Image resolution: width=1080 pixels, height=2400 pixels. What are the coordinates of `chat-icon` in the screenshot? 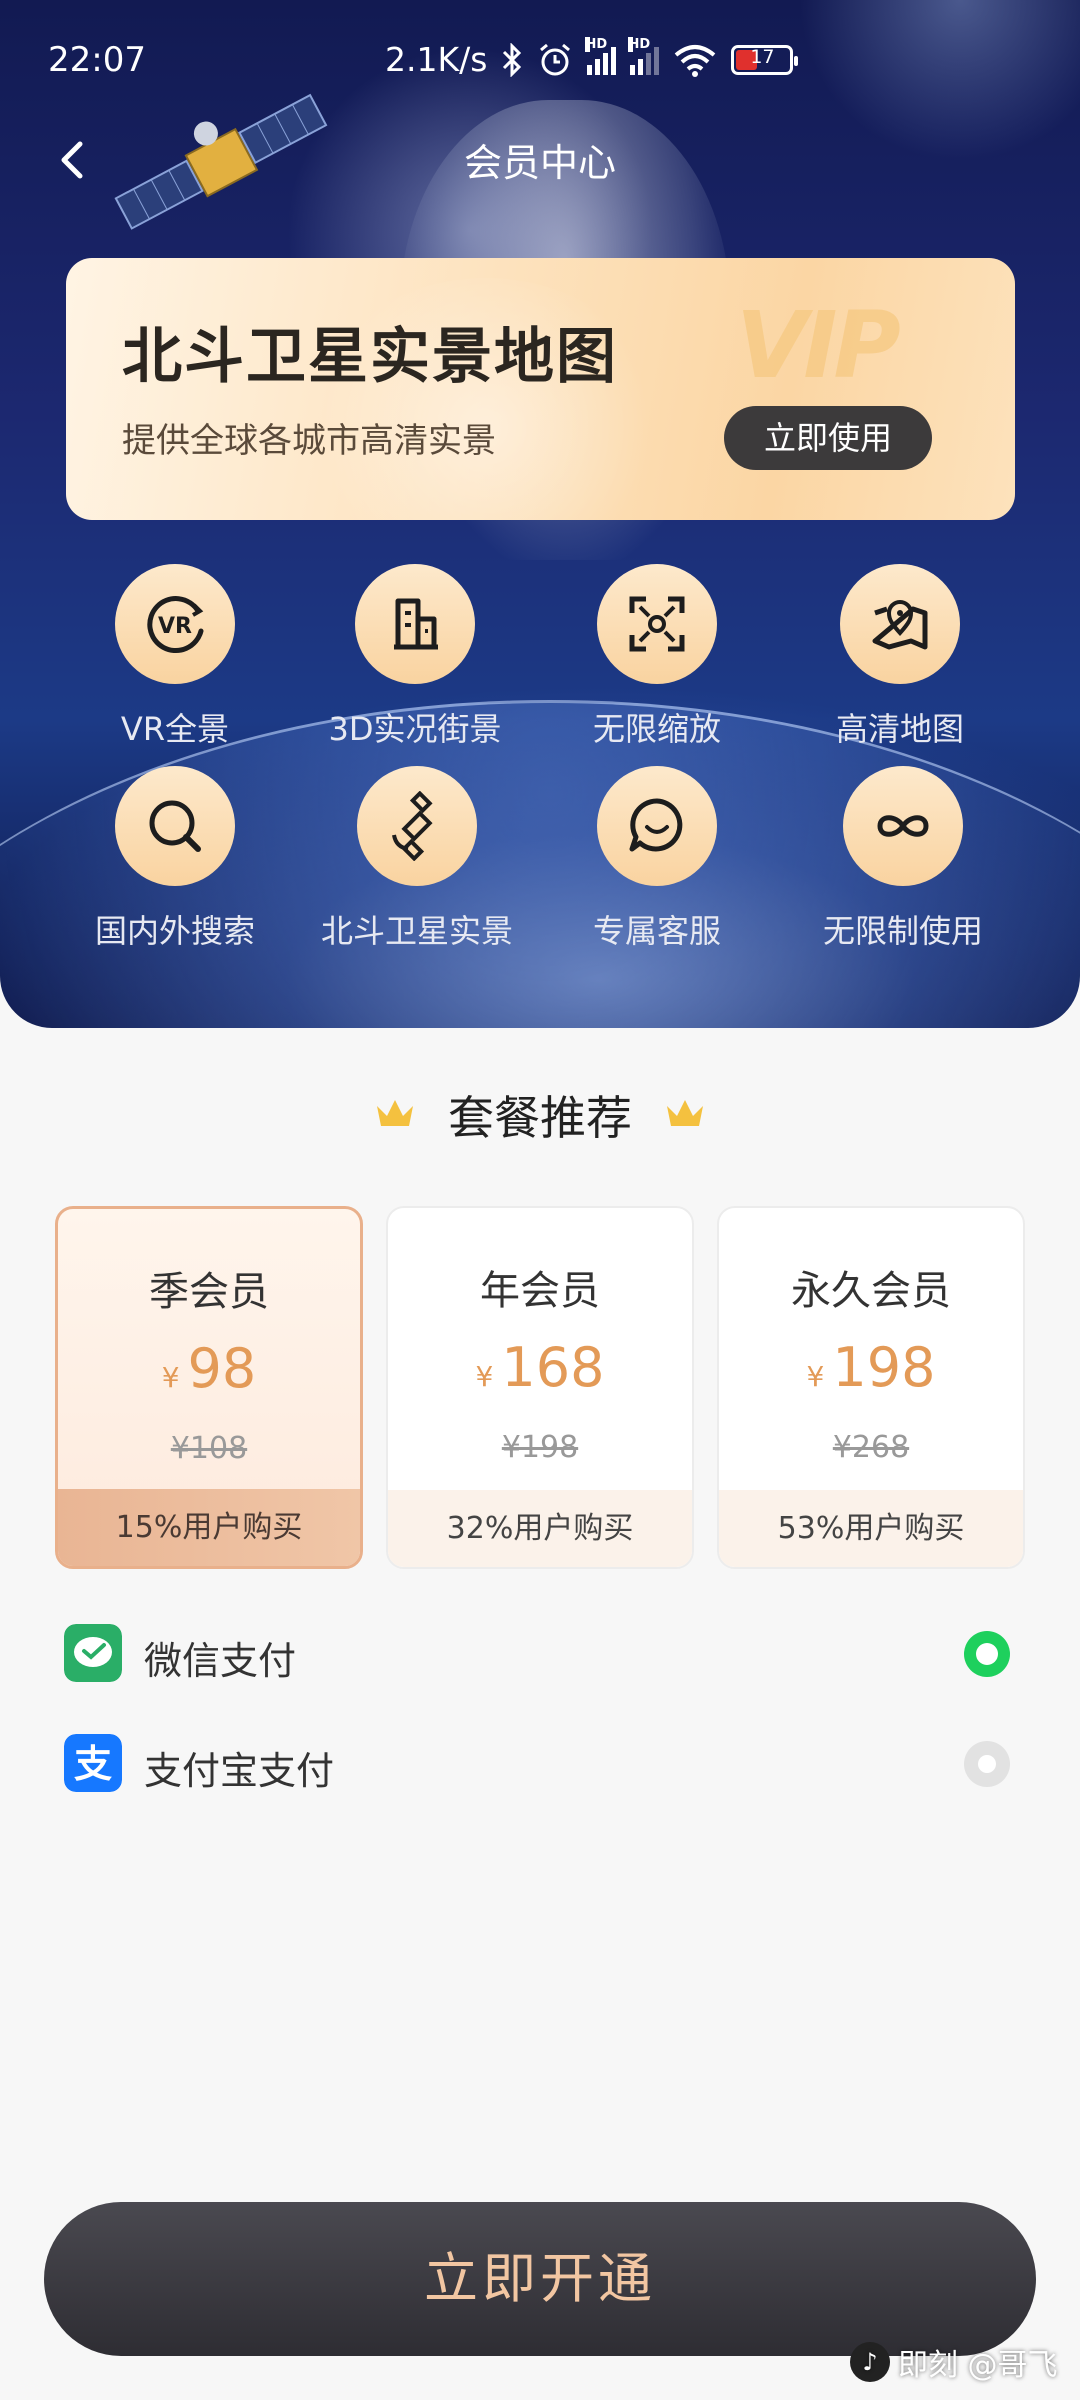 It's located at (657, 826).